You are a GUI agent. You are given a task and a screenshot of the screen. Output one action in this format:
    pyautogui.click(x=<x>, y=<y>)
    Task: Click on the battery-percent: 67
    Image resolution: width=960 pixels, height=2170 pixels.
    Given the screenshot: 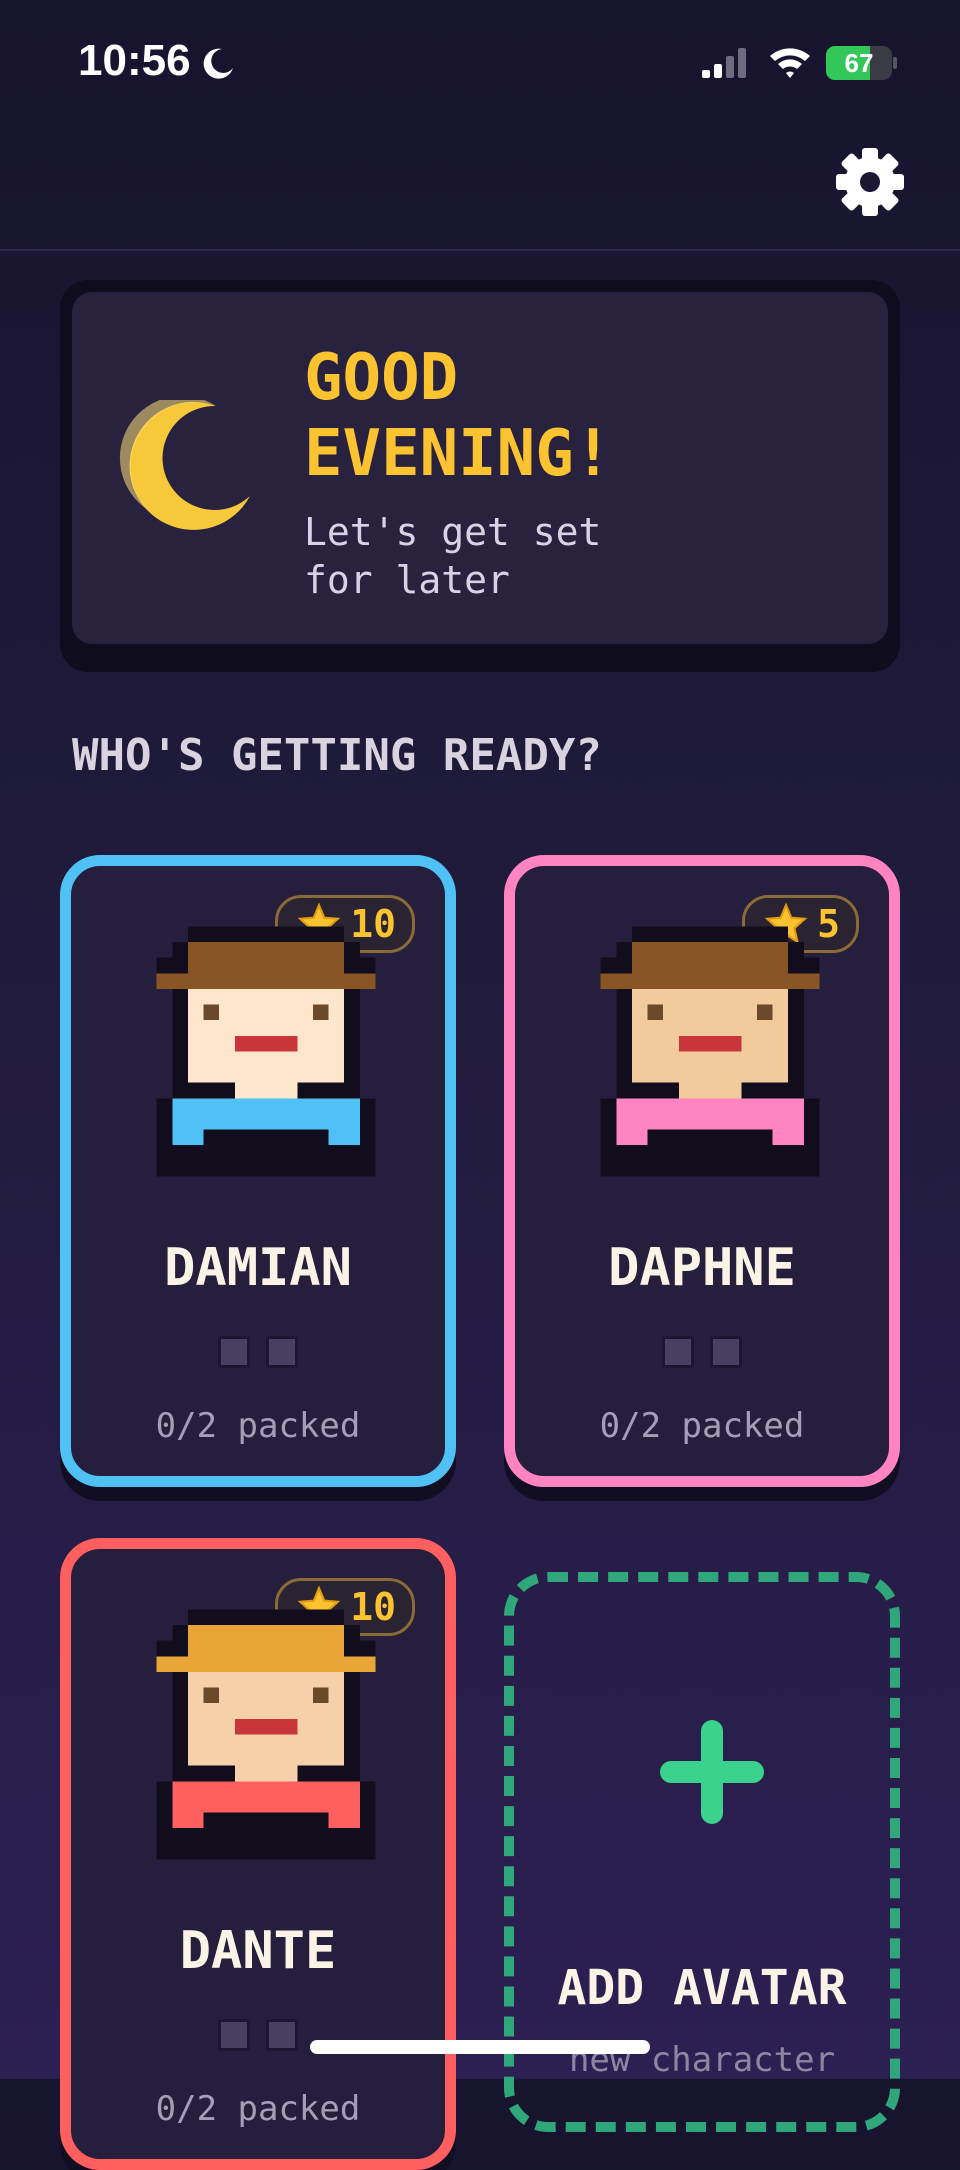 What is the action you would take?
    pyautogui.click(x=859, y=63)
    